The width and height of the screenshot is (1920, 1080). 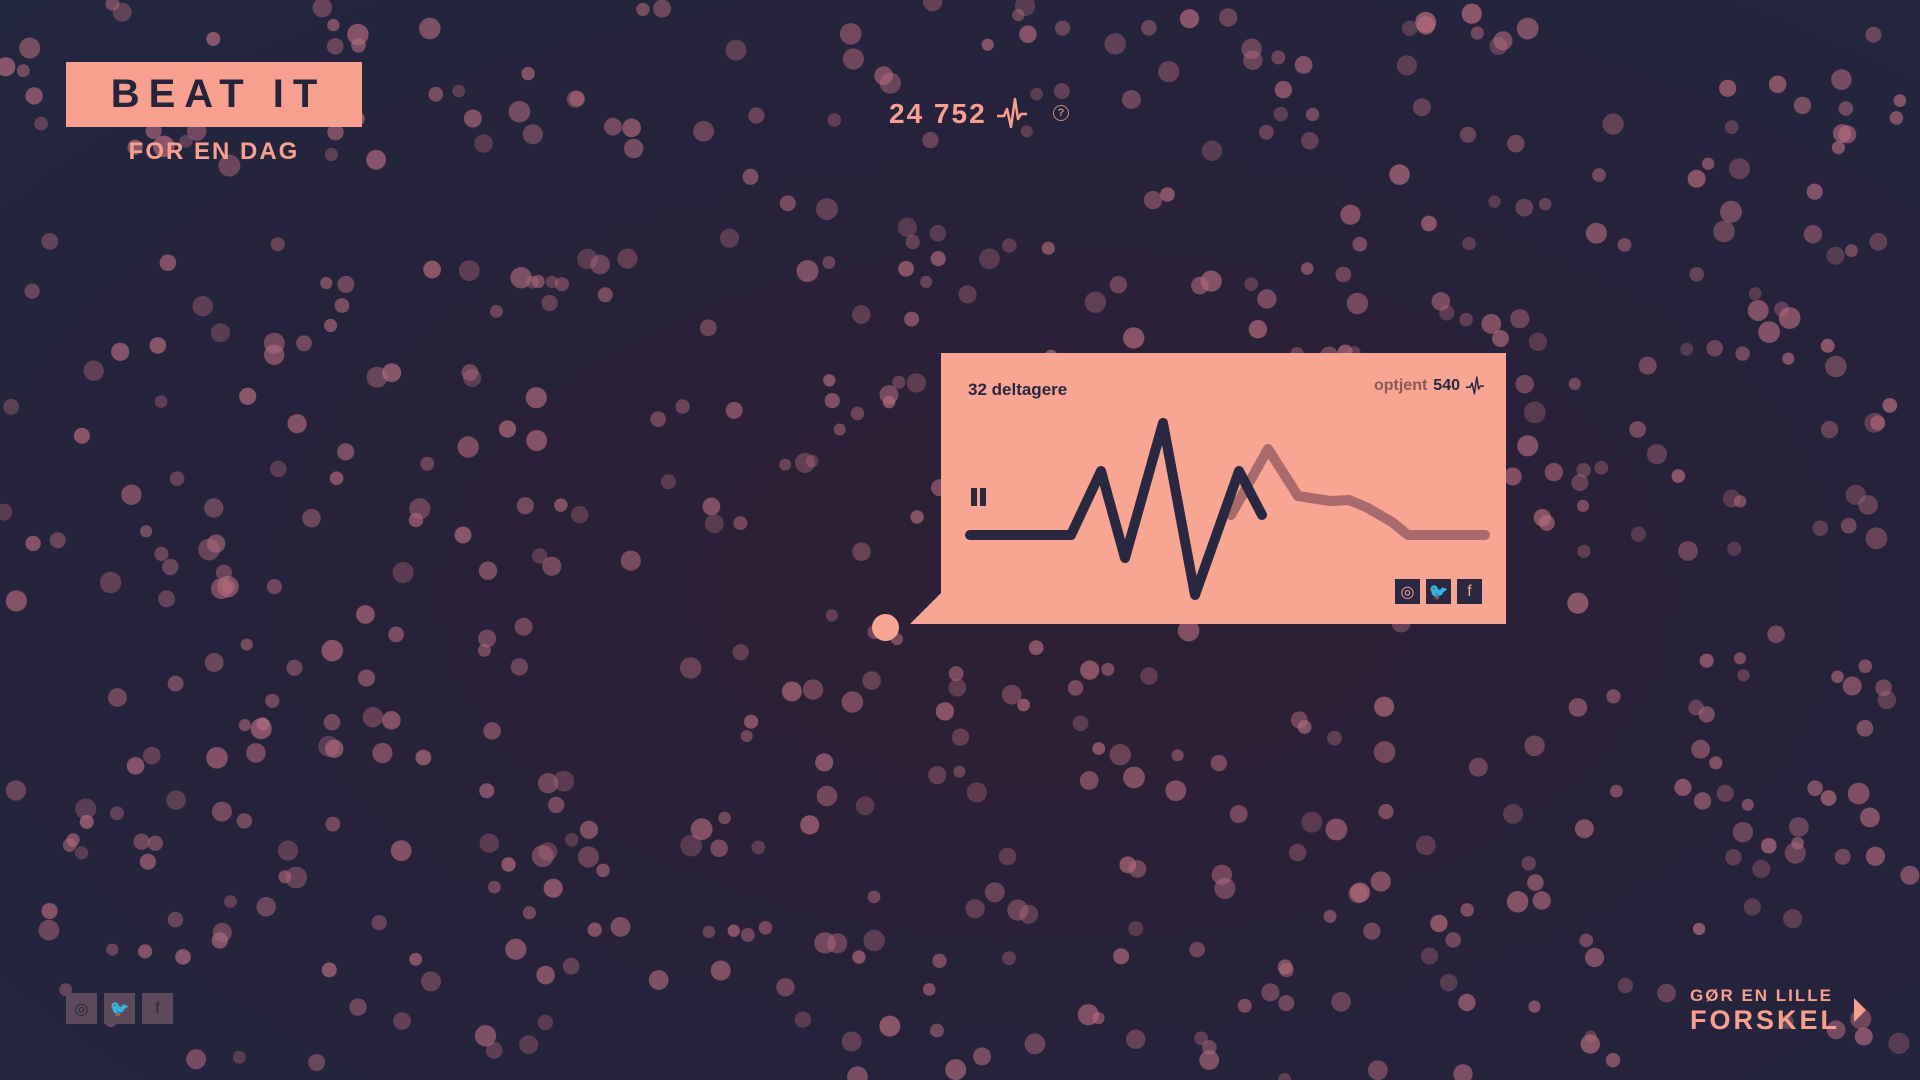 What do you see at coordinates (885, 627) in the screenshot?
I see `selected-participant-dot` at bounding box center [885, 627].